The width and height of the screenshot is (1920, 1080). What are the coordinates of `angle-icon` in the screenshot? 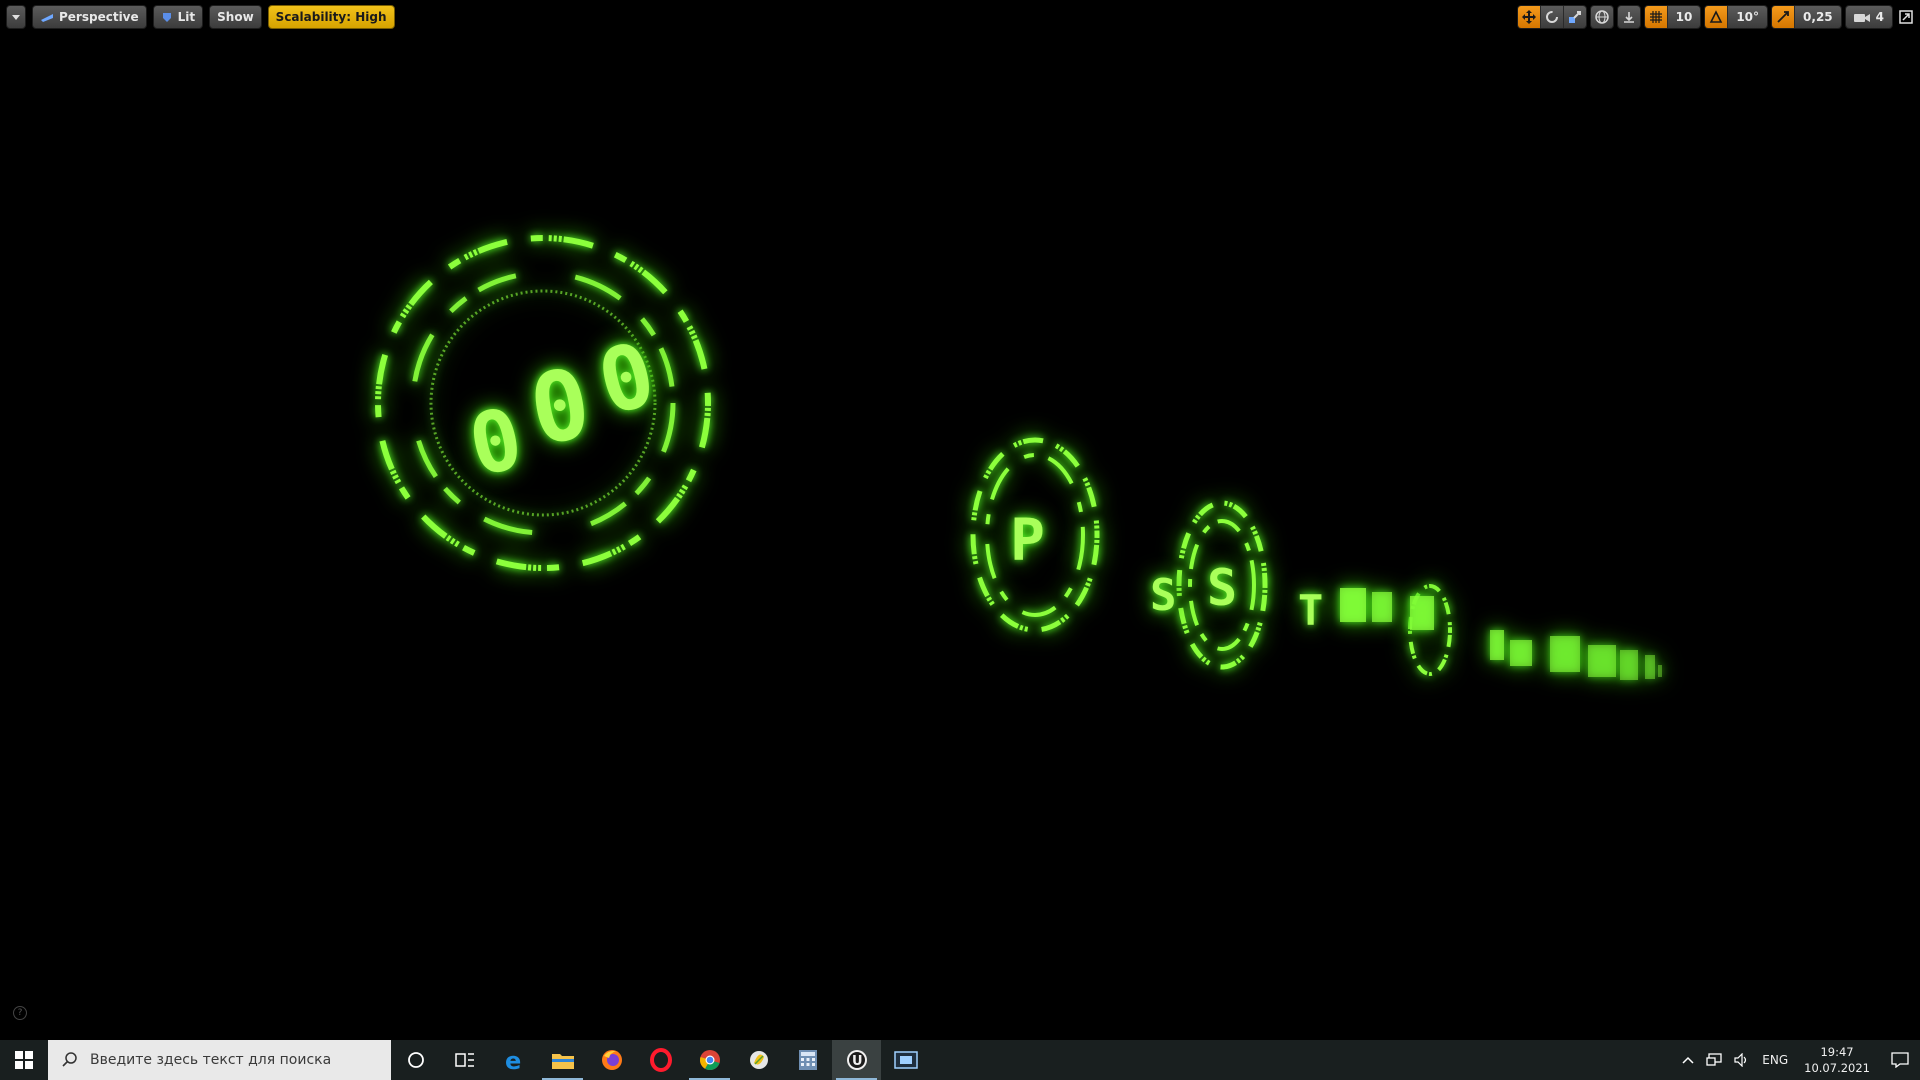 It's located at (1716, 16).